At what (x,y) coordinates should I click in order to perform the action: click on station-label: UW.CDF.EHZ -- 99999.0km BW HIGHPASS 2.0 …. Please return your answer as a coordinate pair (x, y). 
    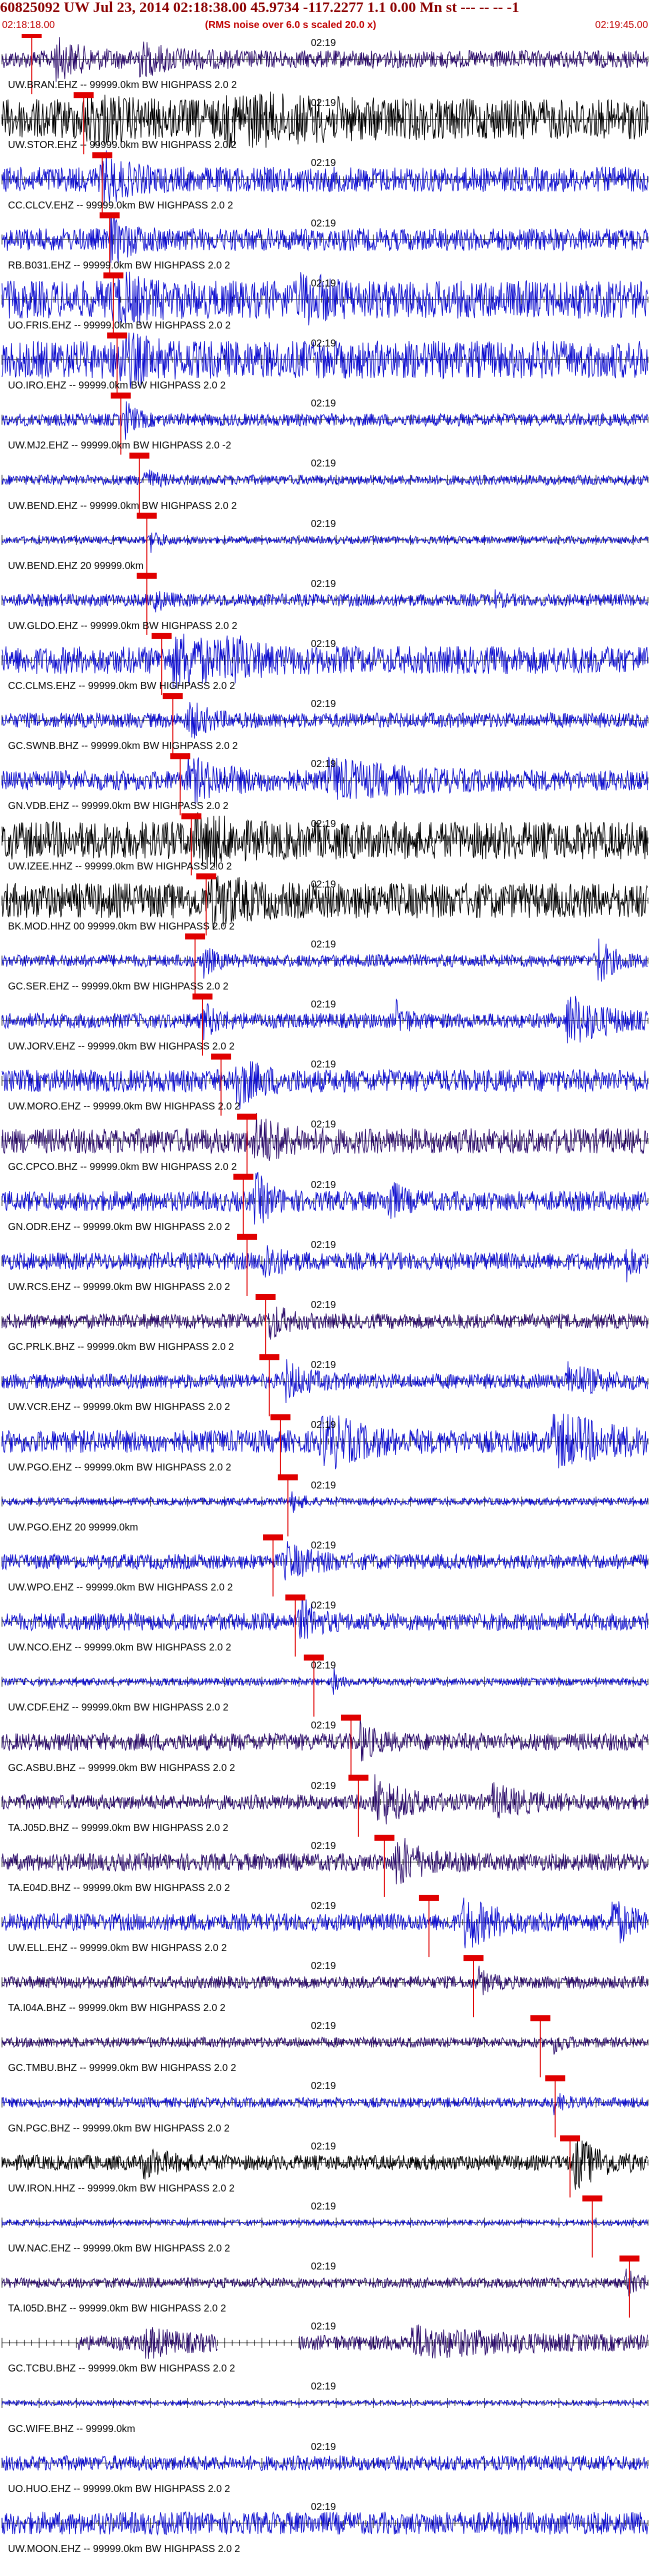
    Looking at the image, I should click on (118, 1708).